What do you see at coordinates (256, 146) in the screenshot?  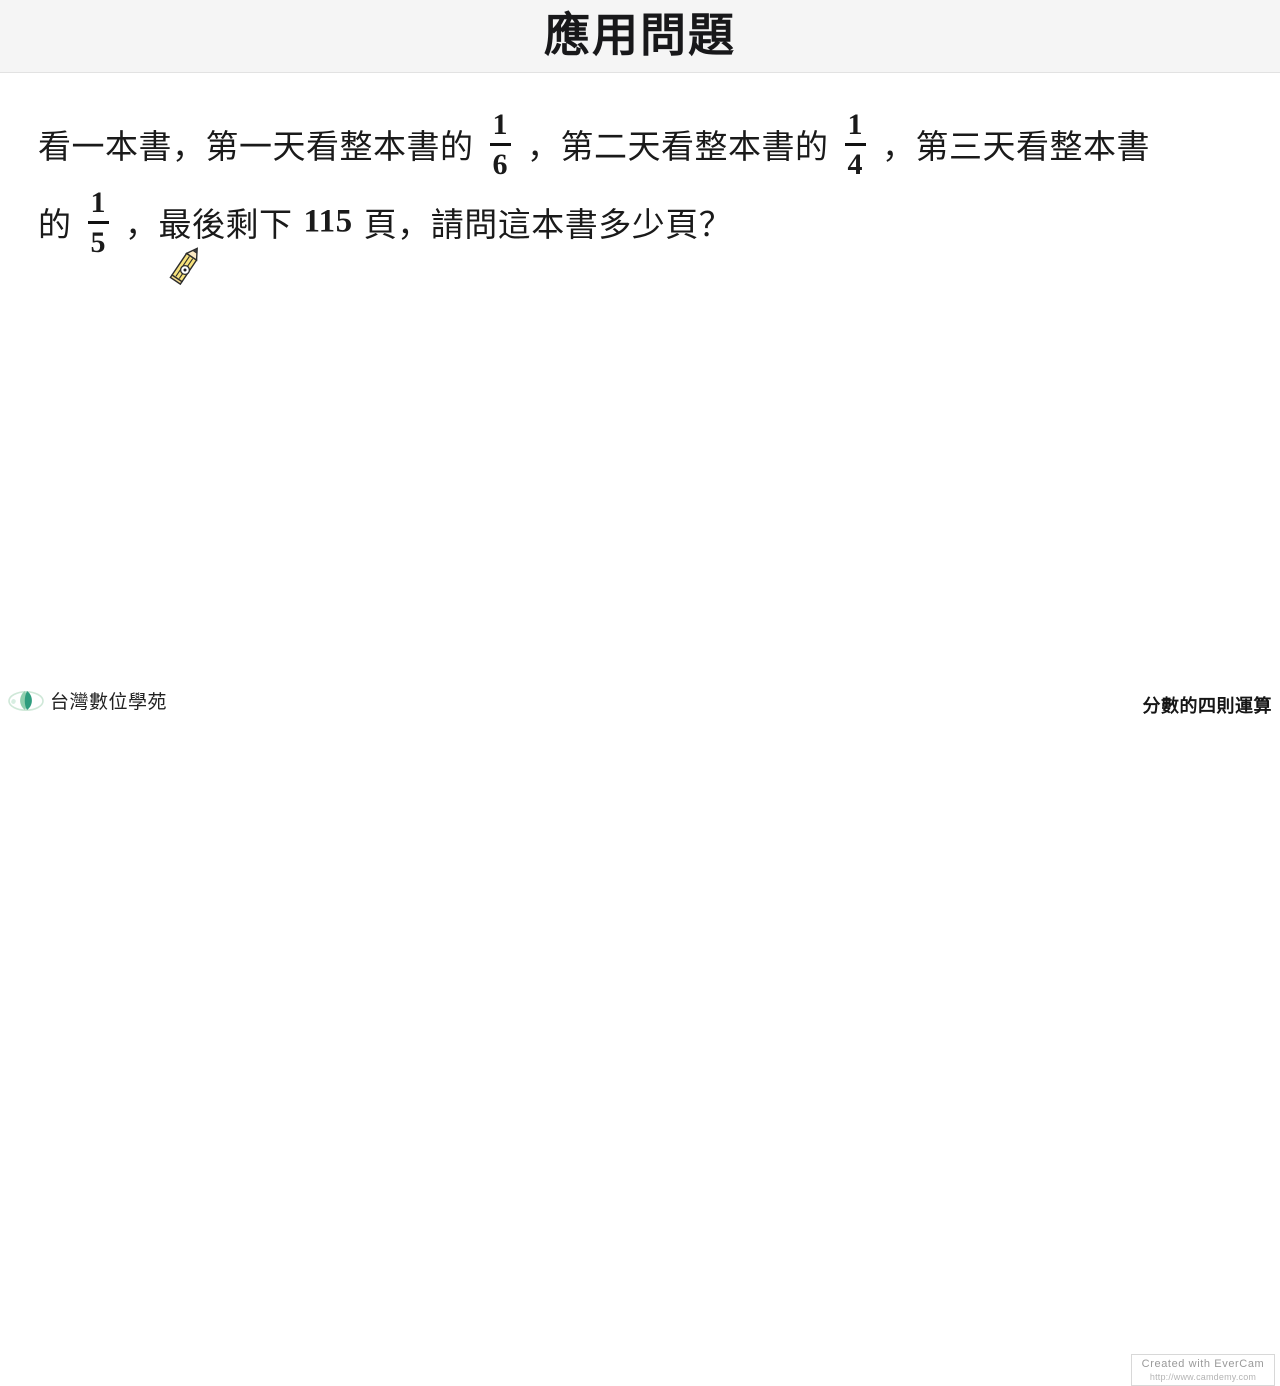 I see `problem-text-segment: 看一本書，第一天看整本書的` at bounding box center [256, 146].